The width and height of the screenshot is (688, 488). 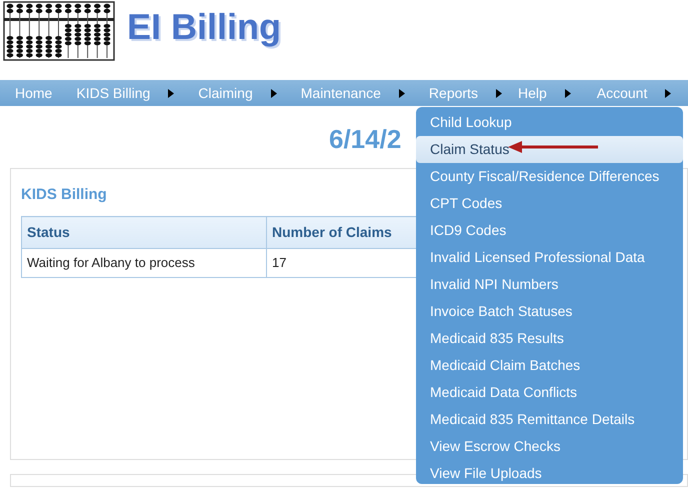 What do you see at coordinates (225, 93) in the screenshot?
I see `nav-item: Claiming` at bounding box center [225, 93].